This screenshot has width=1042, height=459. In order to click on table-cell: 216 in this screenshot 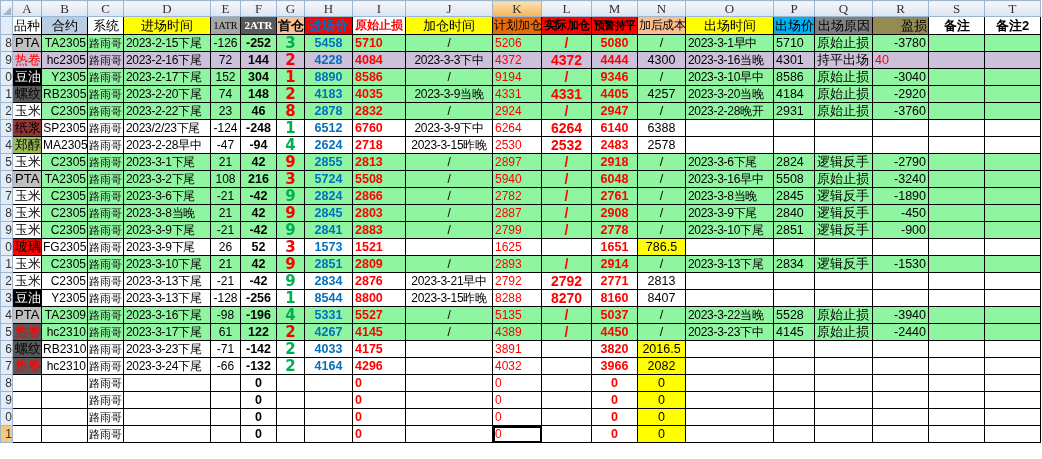, I will do `click(258, 179)`.